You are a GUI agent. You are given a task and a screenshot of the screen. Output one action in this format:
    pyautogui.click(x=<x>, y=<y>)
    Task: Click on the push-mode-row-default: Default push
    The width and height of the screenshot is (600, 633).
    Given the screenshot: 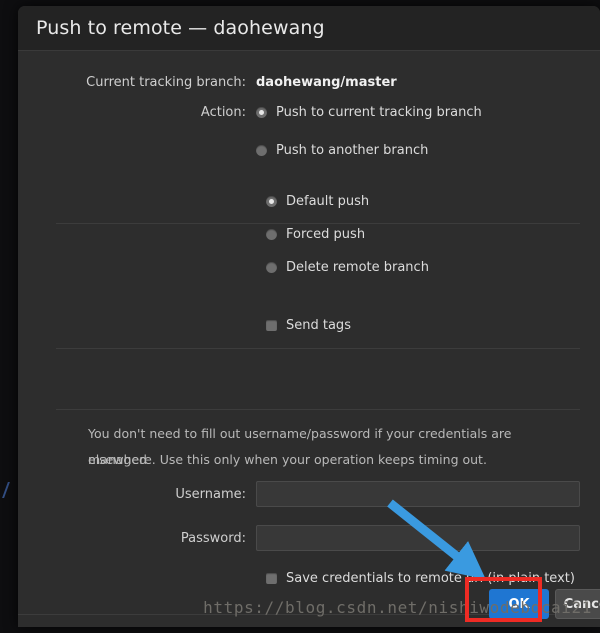 What is the action you would take?
    pyautogui.click(x=309, y=201)
    